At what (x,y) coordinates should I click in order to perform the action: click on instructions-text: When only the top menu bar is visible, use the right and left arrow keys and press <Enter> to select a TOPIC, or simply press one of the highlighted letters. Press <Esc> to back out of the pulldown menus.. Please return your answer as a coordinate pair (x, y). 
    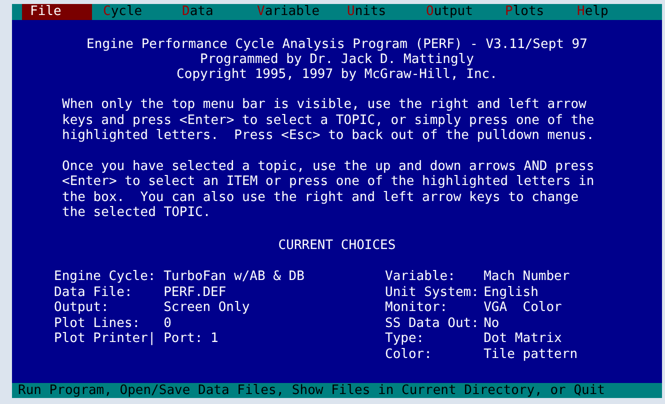
    Looking at the image, I should click on (328, 120).